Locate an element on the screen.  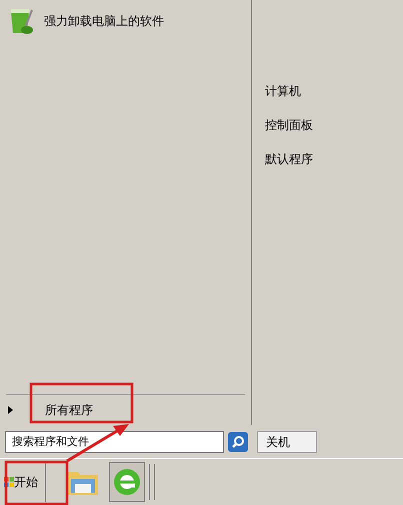
search-icon is located at coordinates (238, 441).